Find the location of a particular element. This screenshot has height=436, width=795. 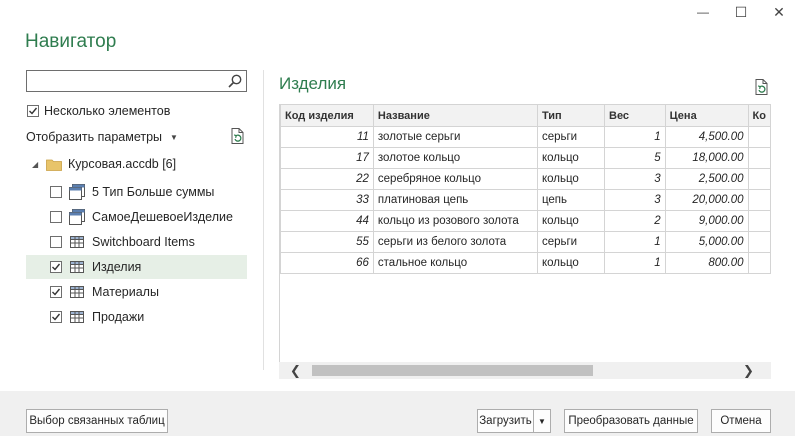

select-related-tables-button: Выбор связанных таблиц is located at coordinates (97, 421).